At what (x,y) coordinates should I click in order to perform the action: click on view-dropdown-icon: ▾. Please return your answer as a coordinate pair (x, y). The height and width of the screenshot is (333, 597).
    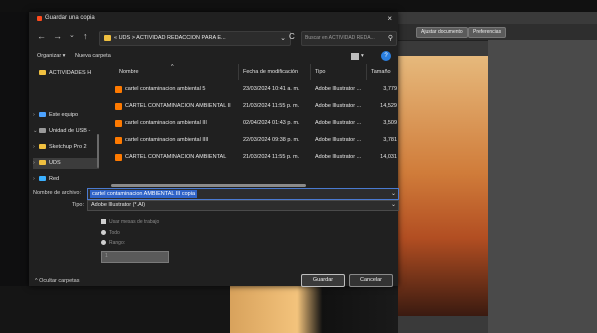
    Looking at the image, I should click on (362, 56).